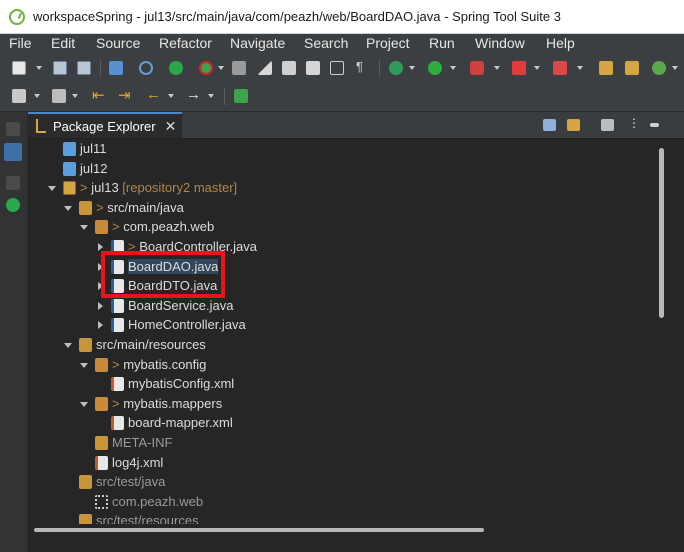  I want to click on menu-project: Project, so click(388, 43).